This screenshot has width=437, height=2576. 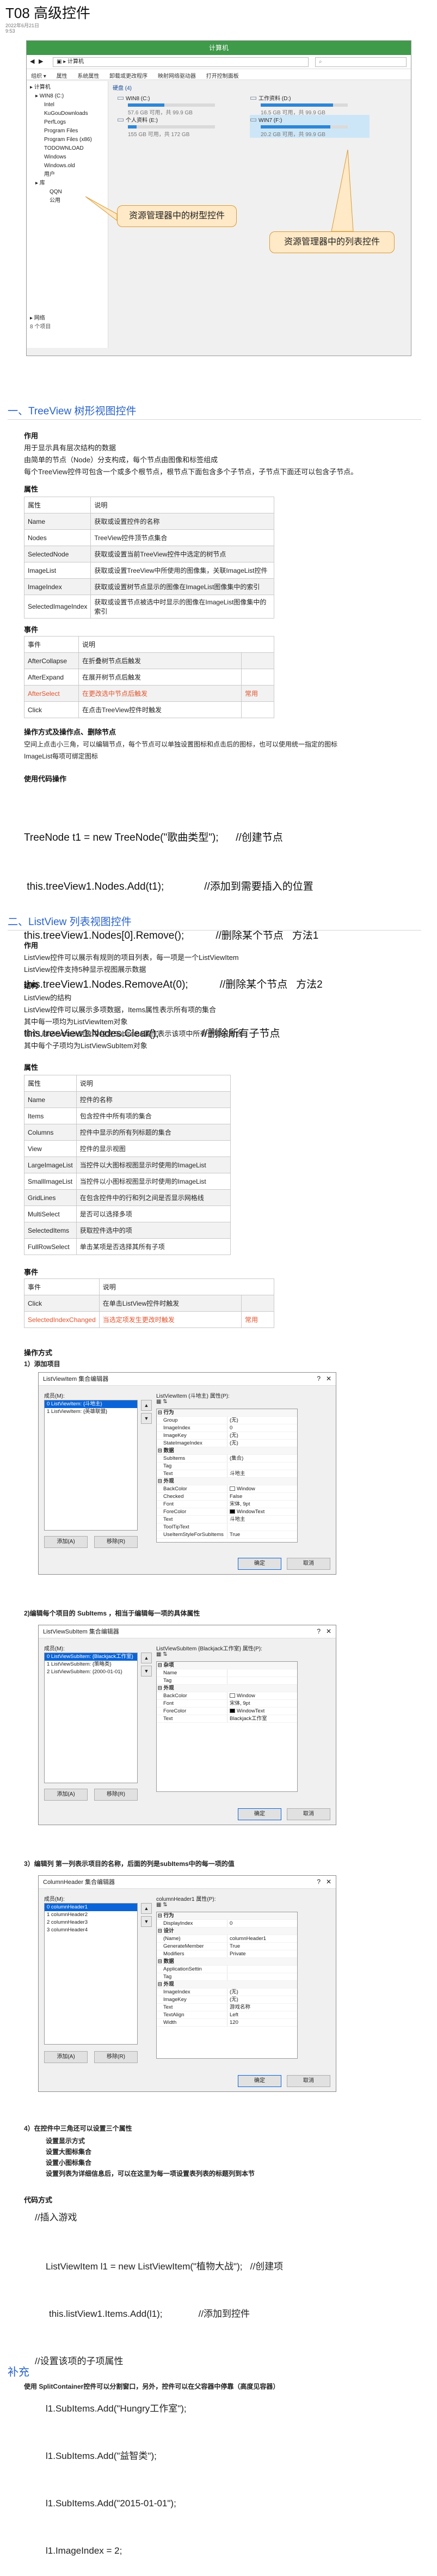 What do you see at coordinates (91, 1412) in the screenshot?
I see `list-item: 1 ListViewItem: {英雄联盟}` at bounding box center [91, 1412].